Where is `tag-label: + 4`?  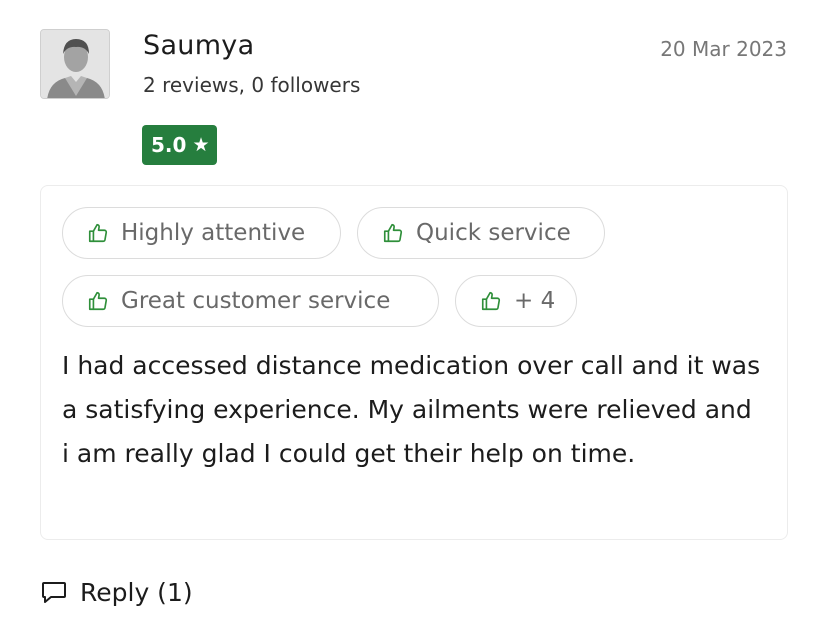
tag-label: + 4 is located at coordinates (535, 301).